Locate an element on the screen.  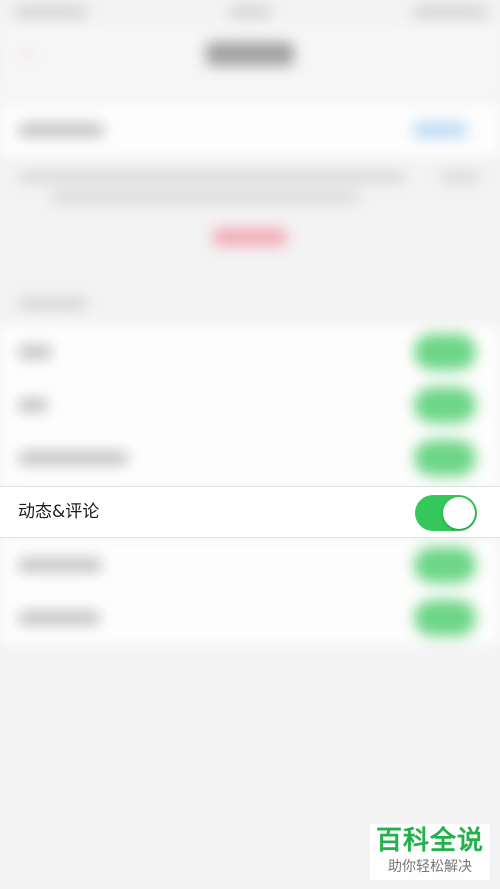
watermark-logo: 百科全说 助你轻松解决 is located at coordinates (430, 852).